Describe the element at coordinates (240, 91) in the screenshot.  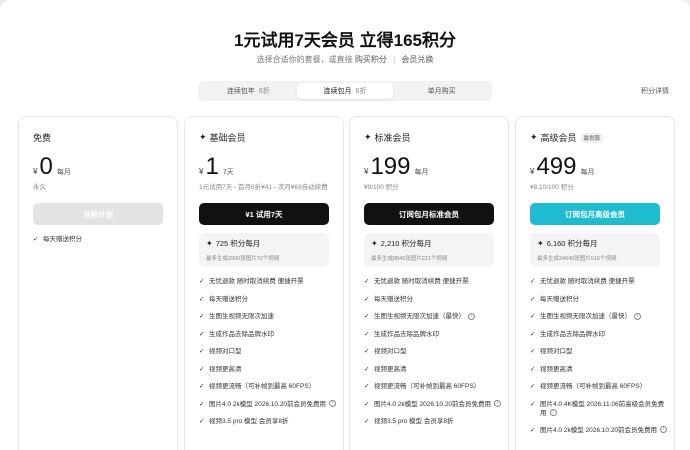
I see `tab-label: 连续包年` at that location.